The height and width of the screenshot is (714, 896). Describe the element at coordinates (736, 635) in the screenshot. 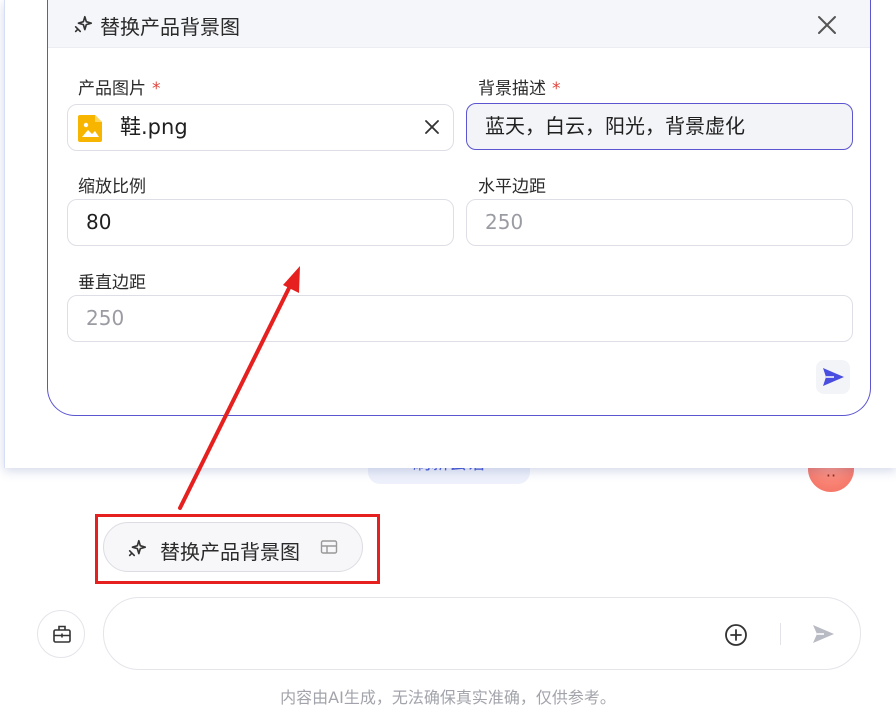

I see `add-circle-icon` at that location.